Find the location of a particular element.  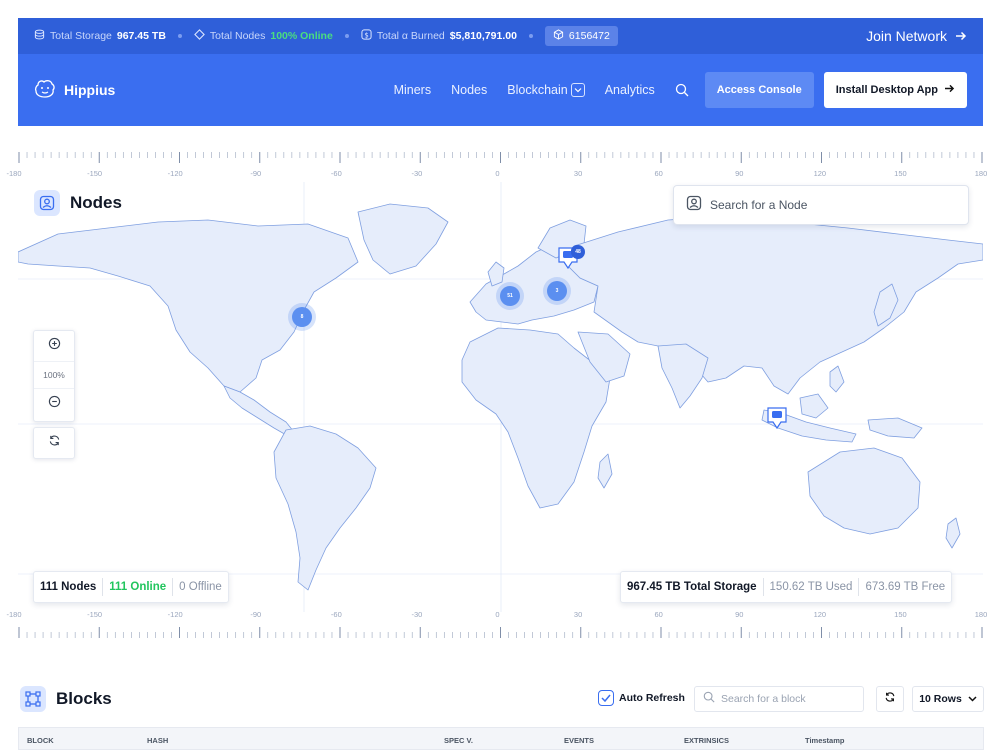

nav-link-blockchain: Blockchain is located at coordinates (546, 90).